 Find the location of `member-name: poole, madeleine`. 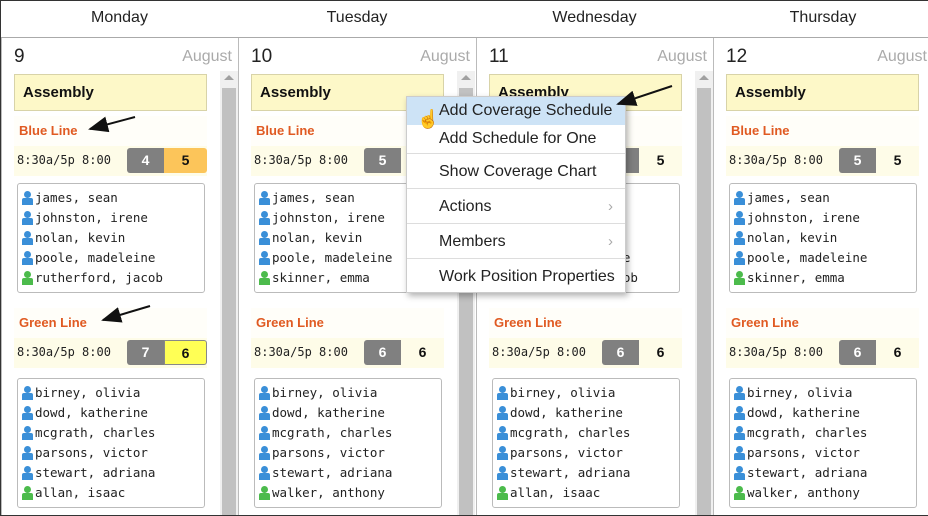

member-name: poole, madeleine is located at coordinates (332, 257).